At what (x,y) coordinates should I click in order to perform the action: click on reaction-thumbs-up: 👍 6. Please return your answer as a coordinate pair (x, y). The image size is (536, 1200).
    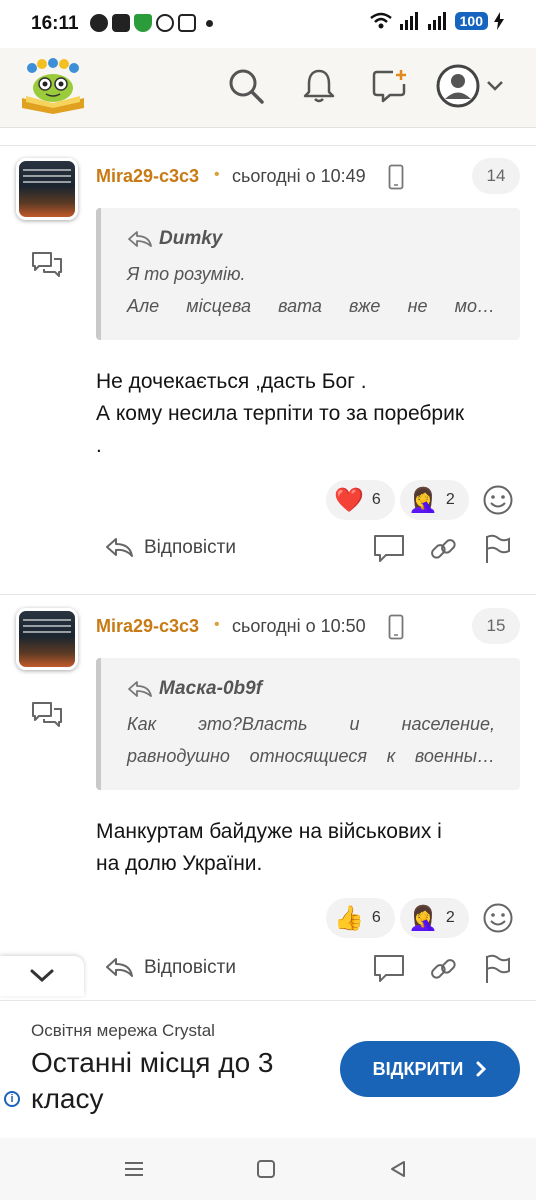
    Looking at the image, I should click on (360, 918).